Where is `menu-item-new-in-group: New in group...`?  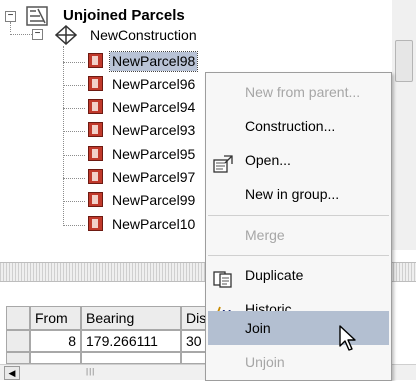 menu-item-new-in-group: New in group... is located at coordinates (298, 194).